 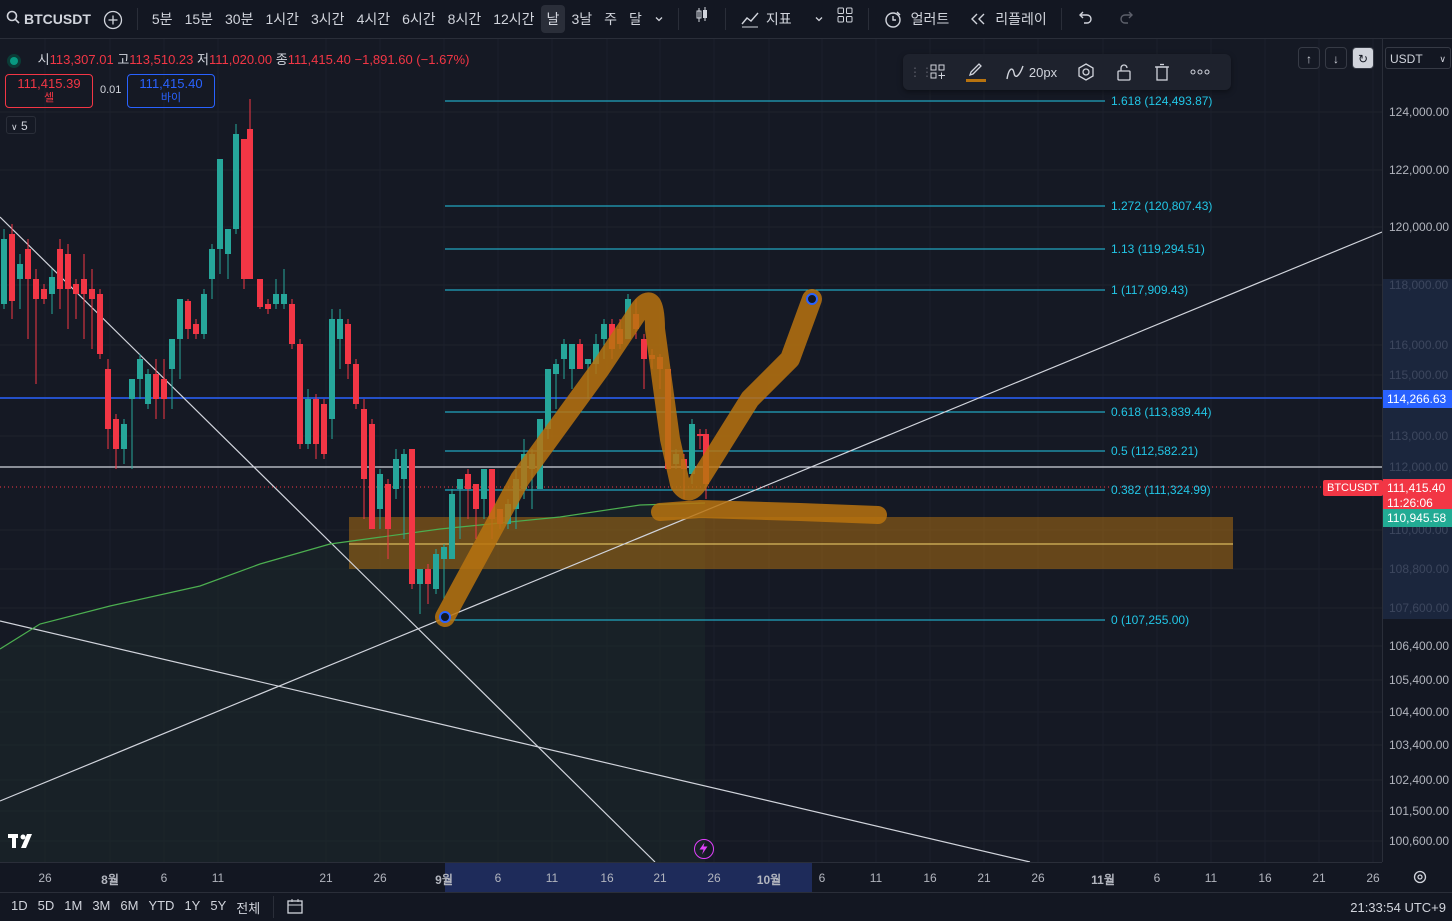 What do you see at coordinates (1127, 19) in the screenshot?
I see `redo-button` at bounding box center [1127, 19].